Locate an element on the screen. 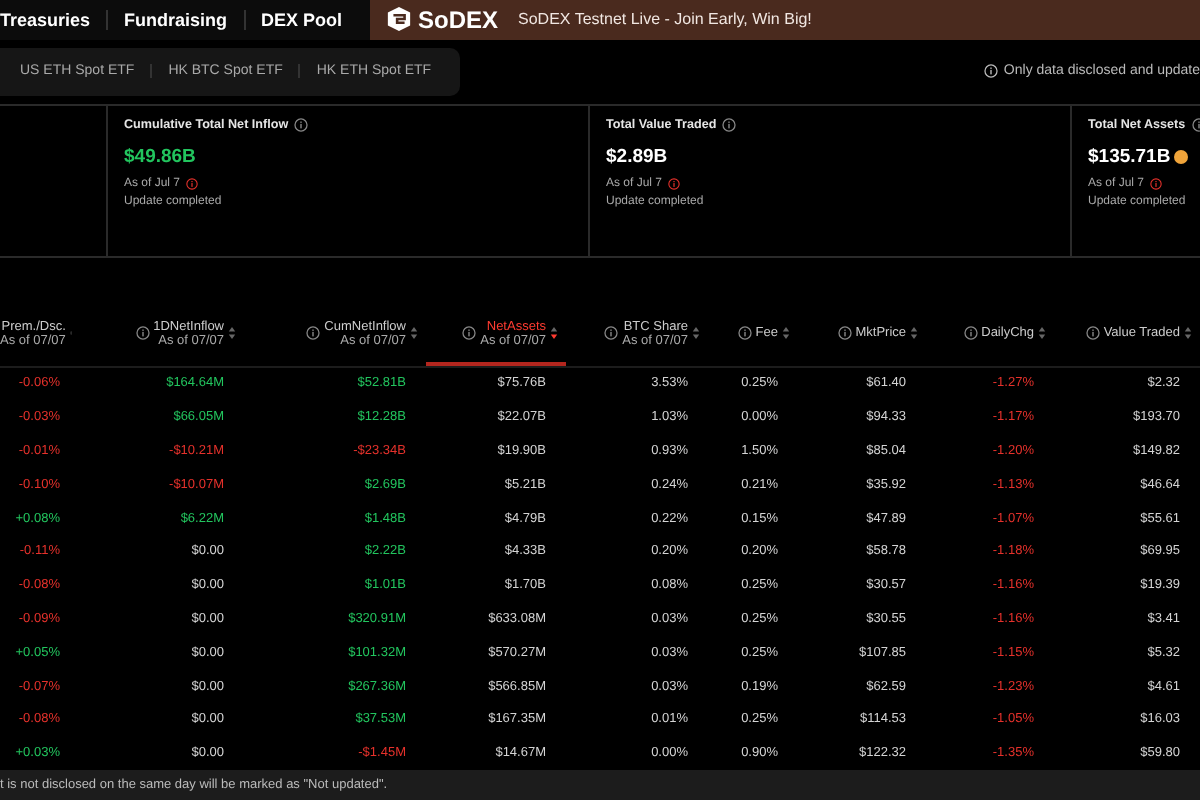 Image resolution: width=1200 pixels, height=800 pixels. brand-logo-text: SoDEX is located at coordinates (458, 19).